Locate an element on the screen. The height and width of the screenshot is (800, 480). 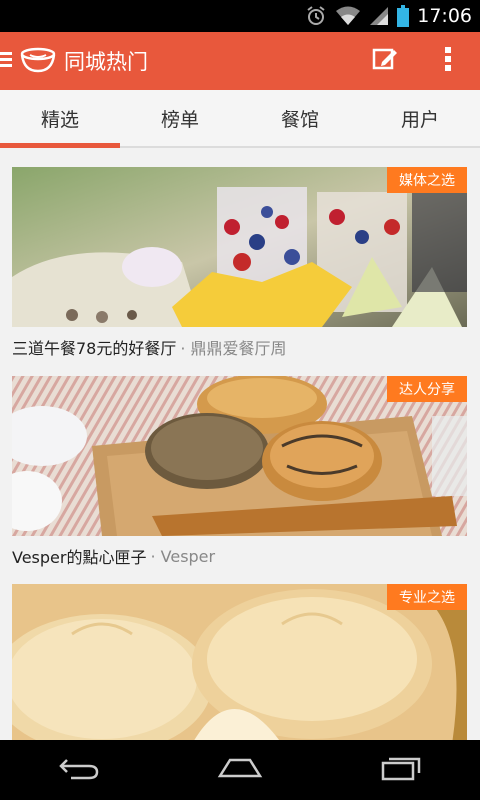
card-caption: 三道午餐78元的好餐厅 · 鼎鼎爱餐厅周 is located at coordinates (239, 347).